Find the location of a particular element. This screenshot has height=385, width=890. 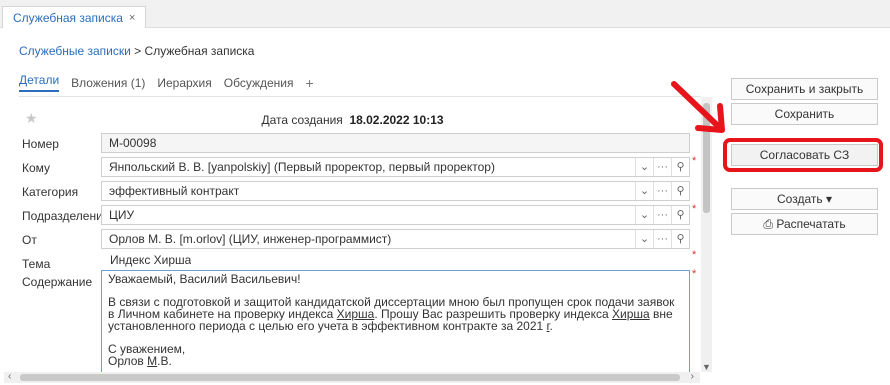

breadcrumb-current: Служебная записка is located at coordinates (199, 51).